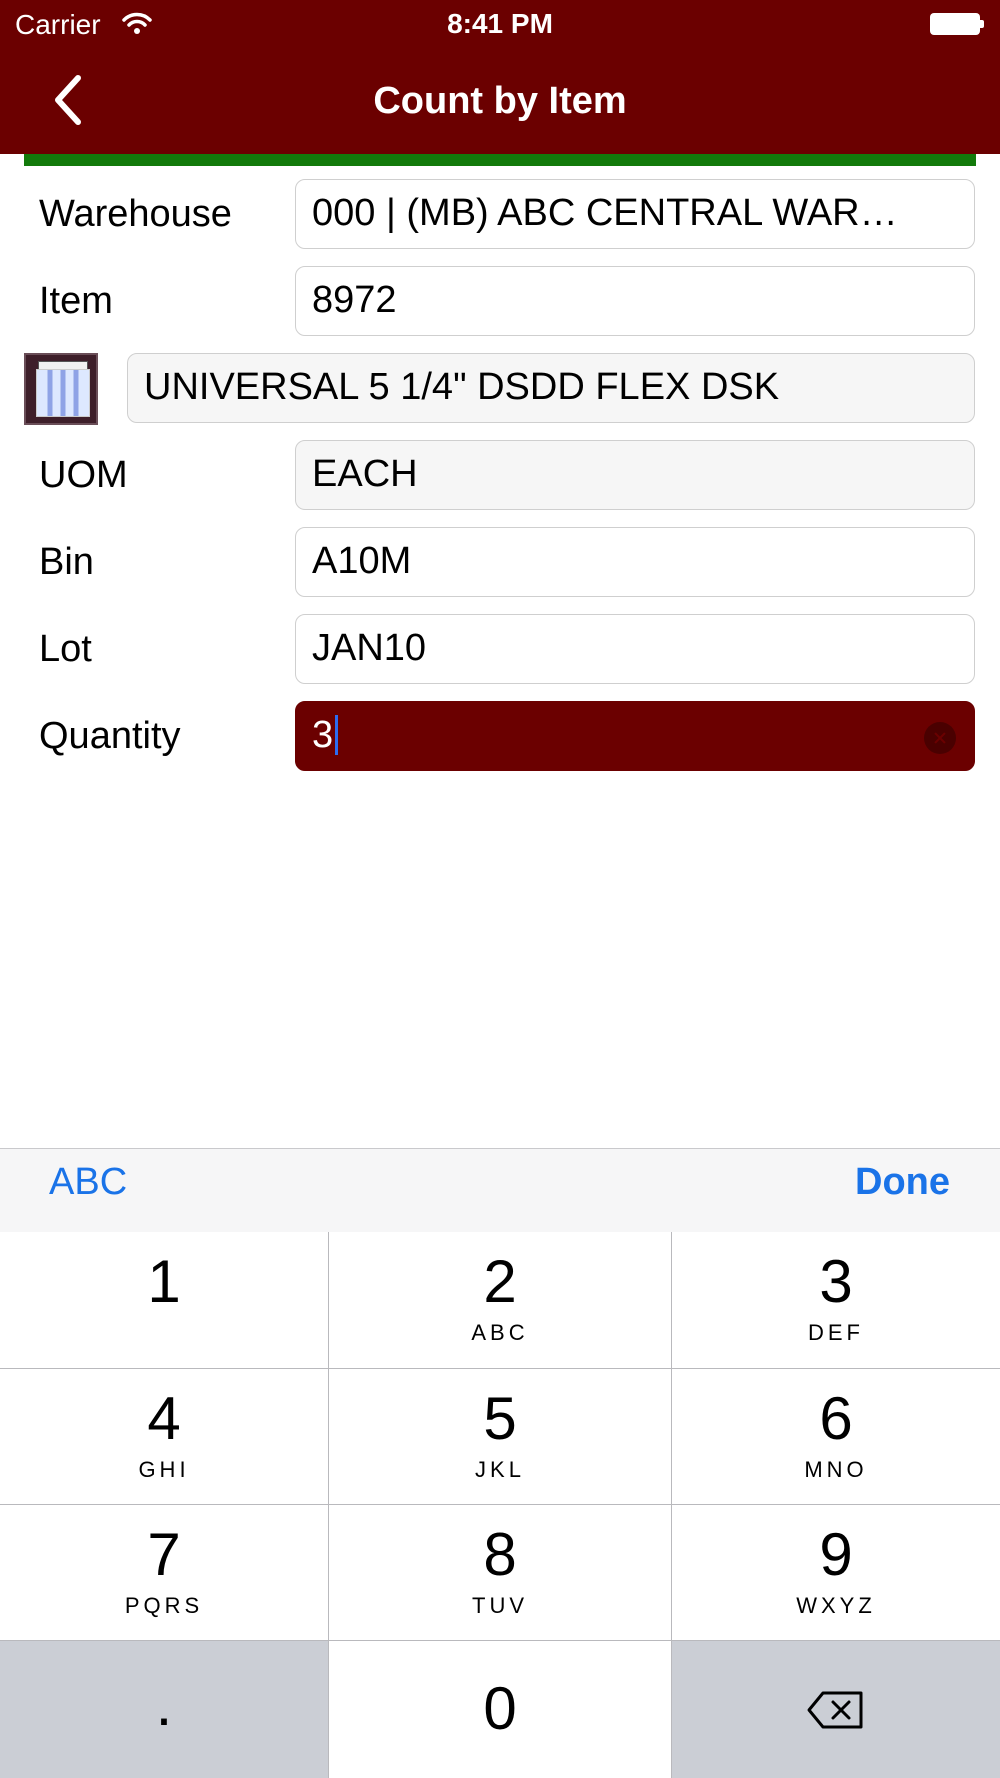 The image size is (1000, 1778). I want to click on clear-icon, so click(940, 738).